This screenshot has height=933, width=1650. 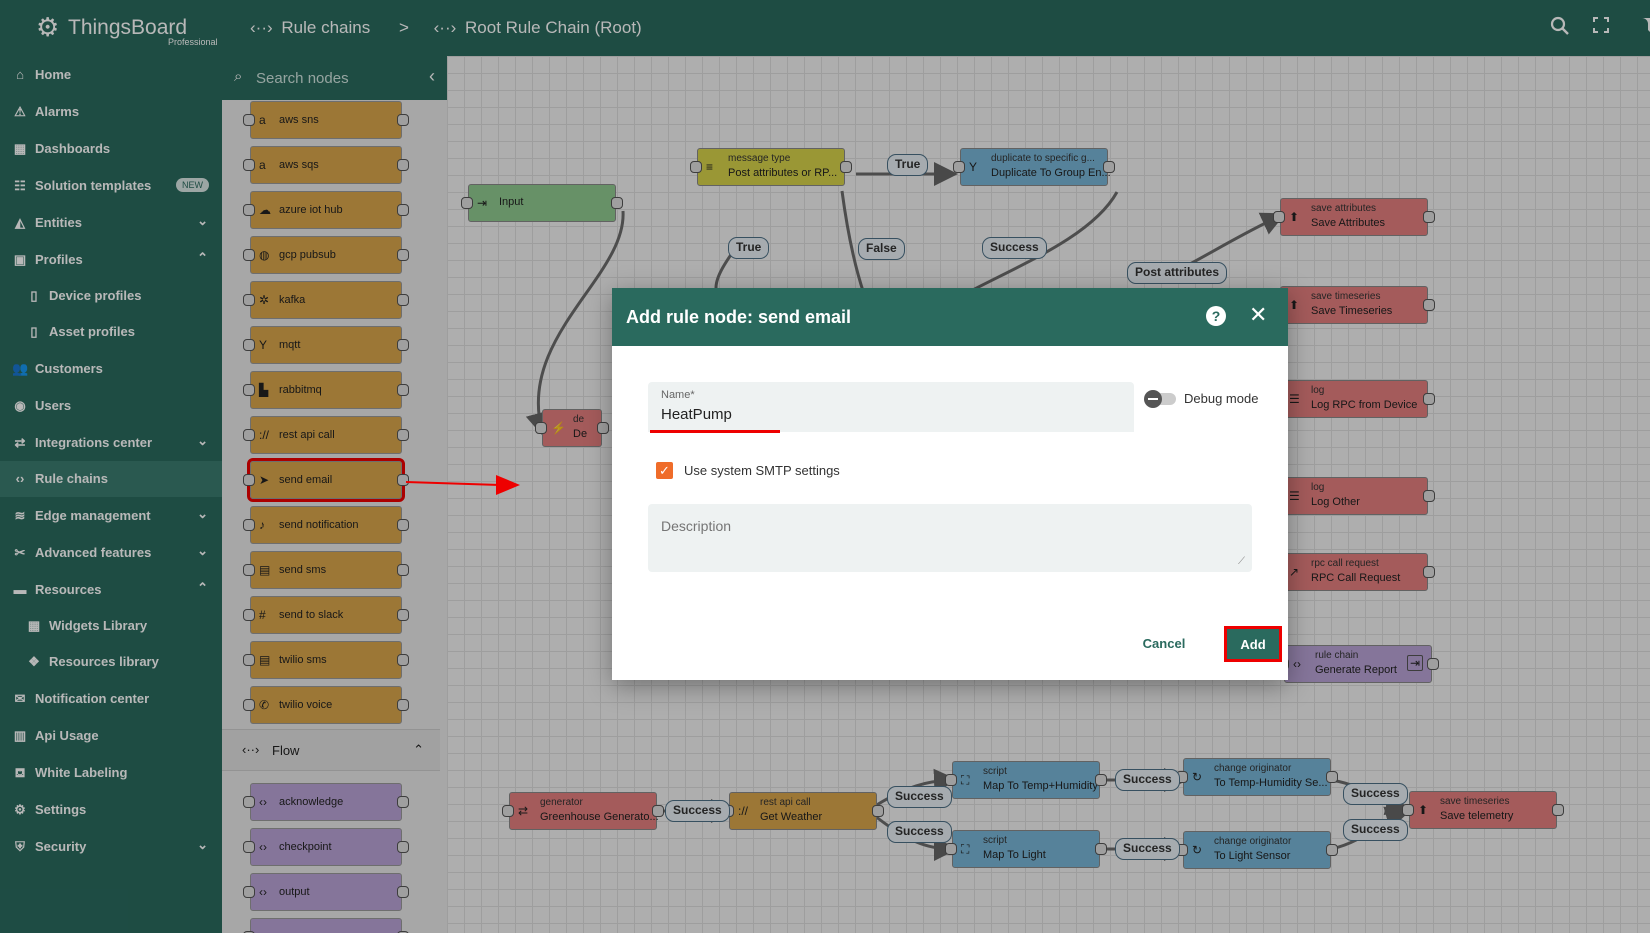 I want to click on cancel-button: Cancel, so click(x=1164, y=643).